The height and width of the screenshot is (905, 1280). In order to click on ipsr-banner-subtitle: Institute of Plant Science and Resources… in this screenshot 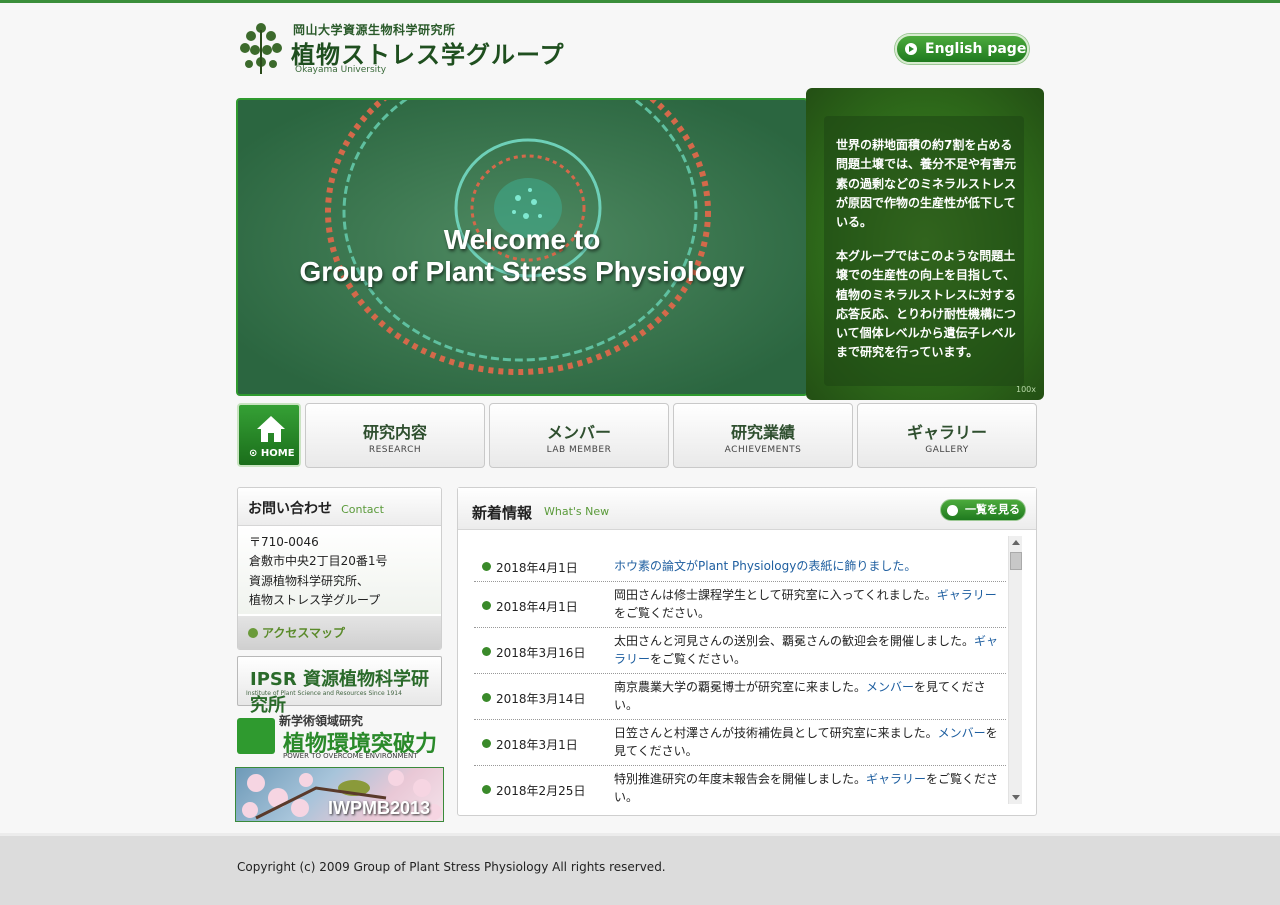, I will do `click(324, 693)`.